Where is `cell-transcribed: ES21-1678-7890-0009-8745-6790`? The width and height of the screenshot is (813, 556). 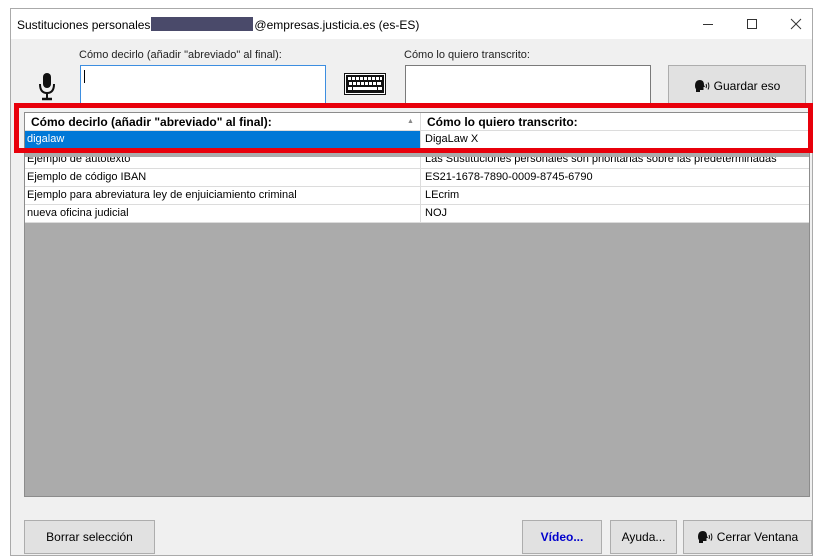 cell-transcribed: ES21-1678-7890-0009-8745-6790 is located at coordinates (615, 177).